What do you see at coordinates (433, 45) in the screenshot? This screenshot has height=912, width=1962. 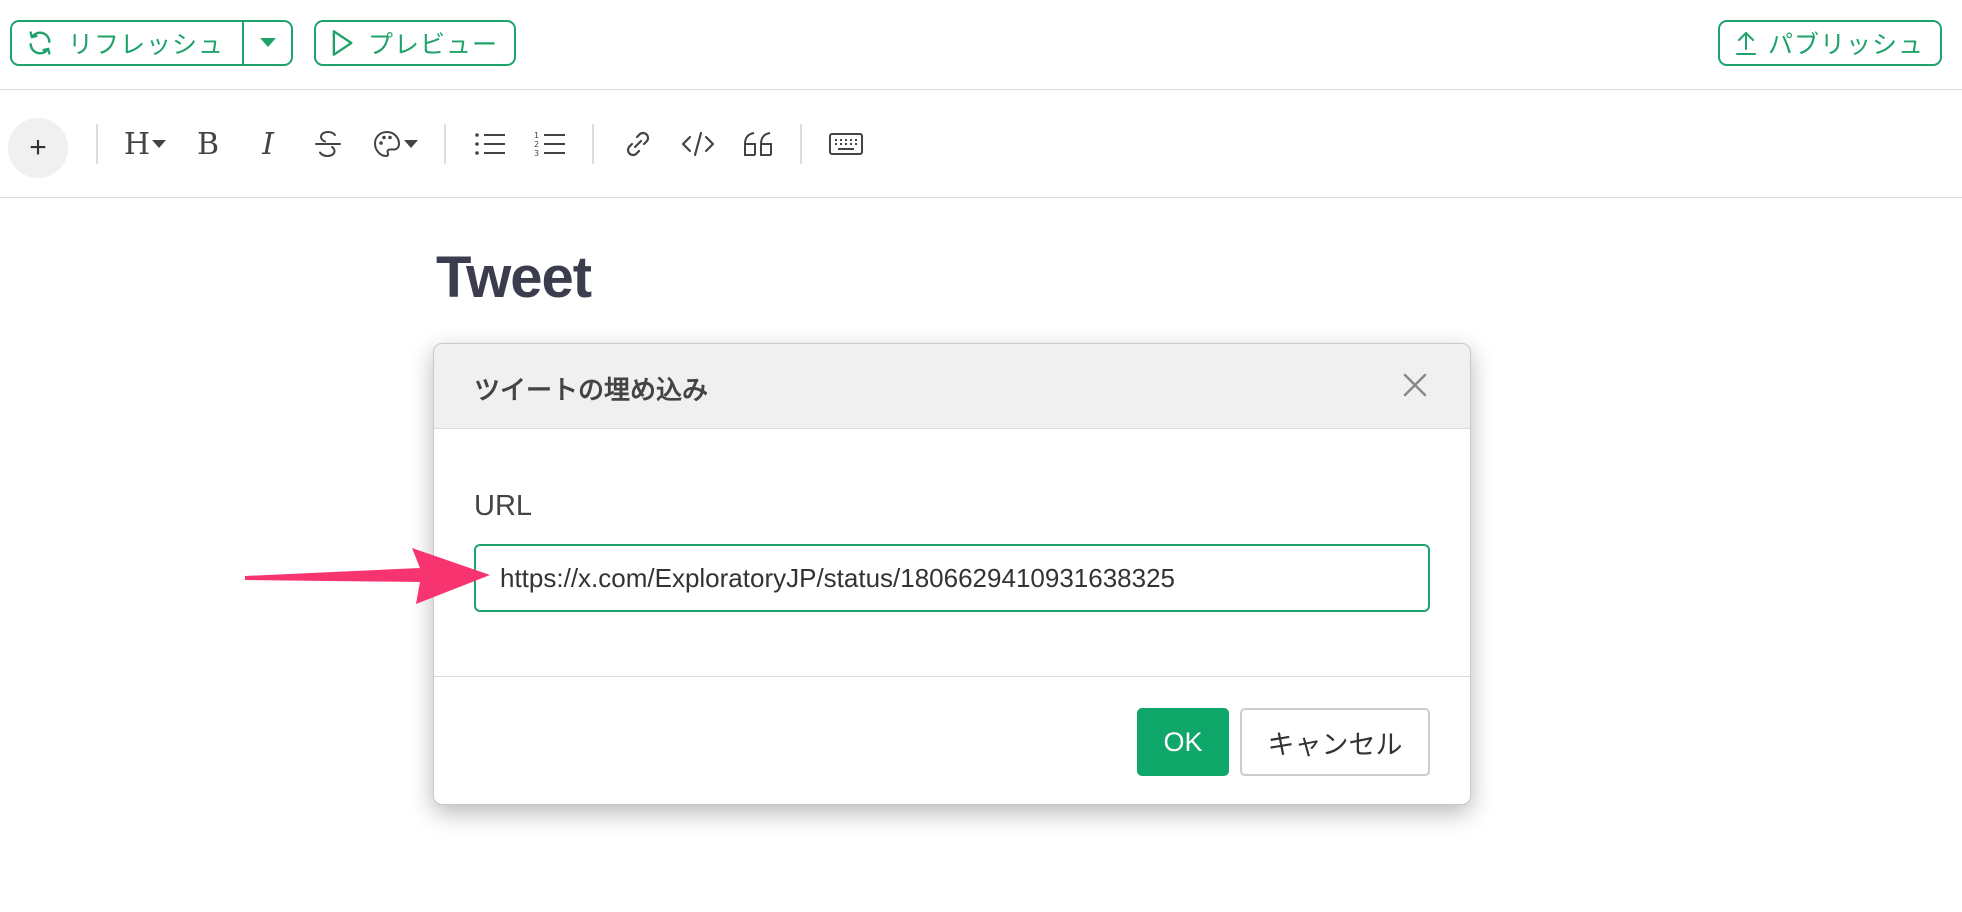 I see `preview-label: プレビュー` at bounding box center [433, 45].